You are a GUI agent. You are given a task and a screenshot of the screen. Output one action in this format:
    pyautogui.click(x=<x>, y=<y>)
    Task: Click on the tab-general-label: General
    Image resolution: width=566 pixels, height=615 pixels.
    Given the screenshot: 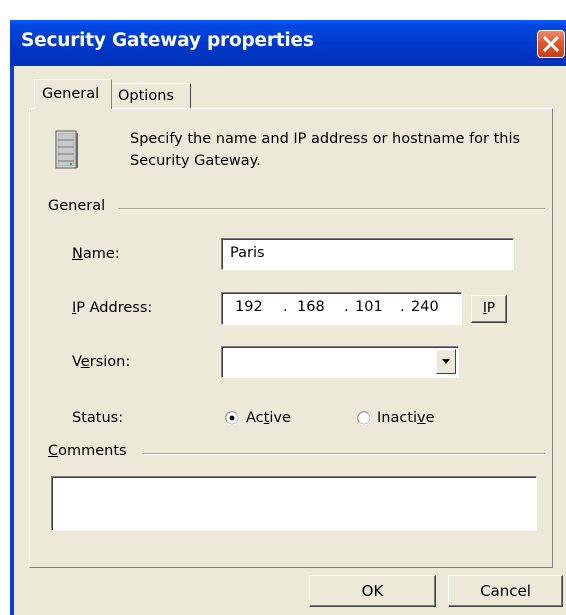 What is the action you would take?
    pyautogui.click(x=71, y=94)
    